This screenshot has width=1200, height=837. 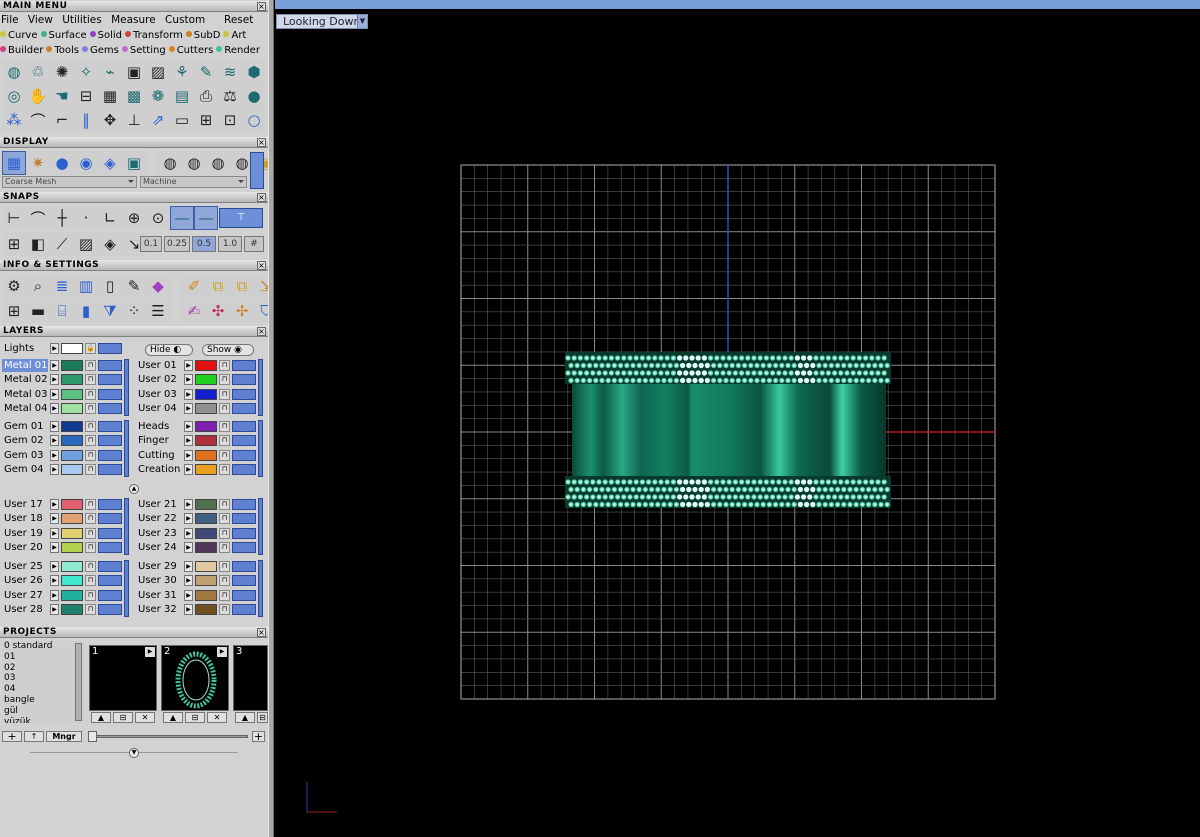 What do you see at coordinates (134, 72) in the screenshot?
I see `chip-icon: ▣` at bounding box center [134, 72].